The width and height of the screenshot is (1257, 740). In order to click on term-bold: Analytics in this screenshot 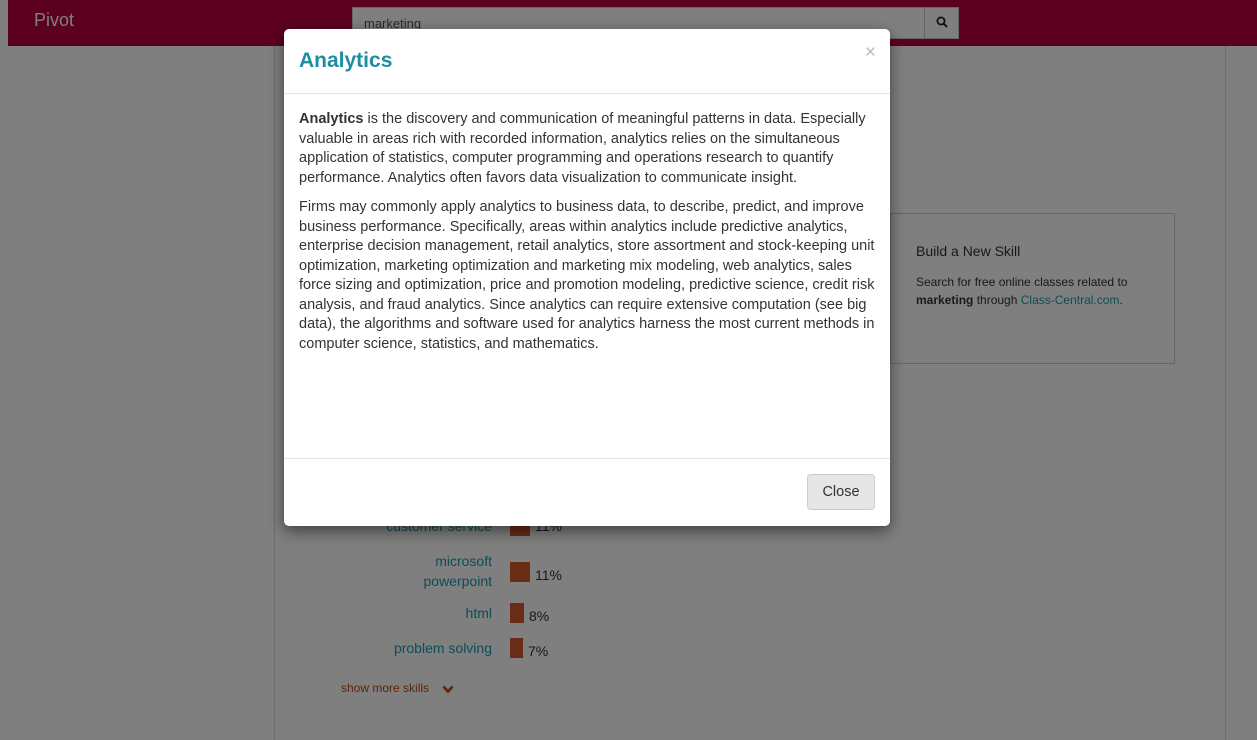, I will do `click(331, 119)`.